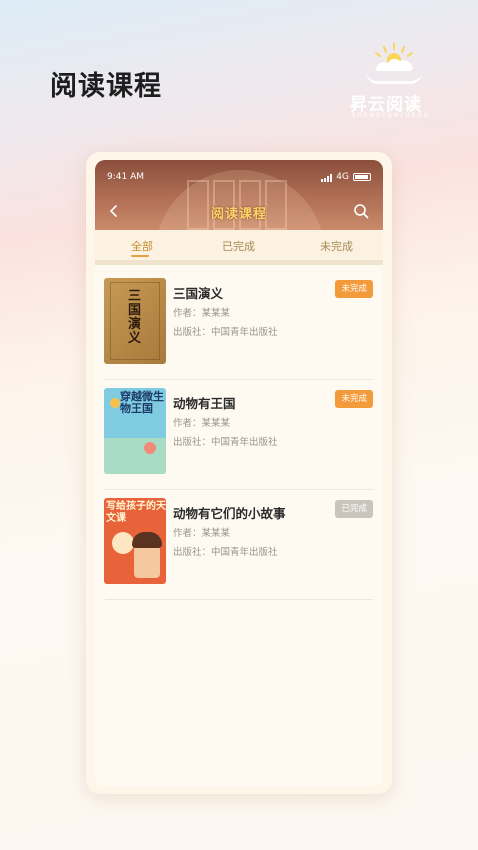 This screenshot has height=850, width=478. What do you see at coordinates (239, 599) in the screenshot?
I see `row-divider` at bounding box center [239, 599].